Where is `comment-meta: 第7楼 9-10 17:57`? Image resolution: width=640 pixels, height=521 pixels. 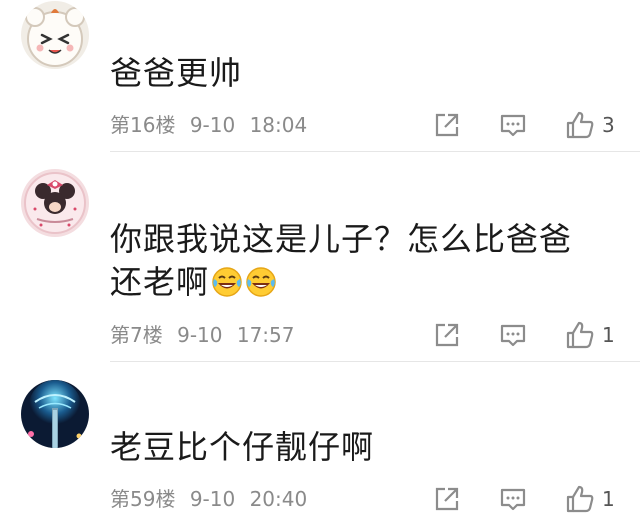
comment-meta: 第7楼 9-10 17:57 is located at coordinates (202, 335).